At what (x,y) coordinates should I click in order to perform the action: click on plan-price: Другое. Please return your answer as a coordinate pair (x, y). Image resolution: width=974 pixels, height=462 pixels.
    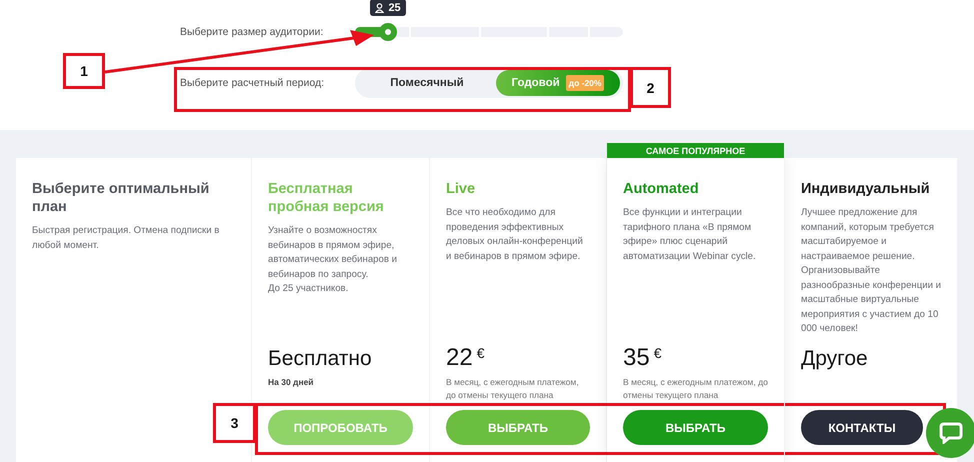
    Looking at the image, I should click on (835, 359).